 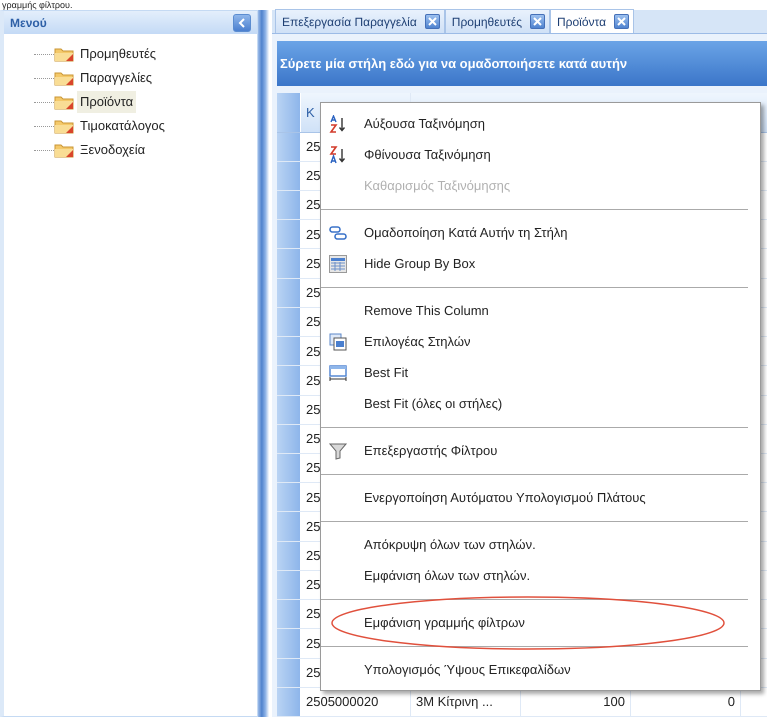 I want to click on panel-title: Μενού, so click(x=28, y=23).